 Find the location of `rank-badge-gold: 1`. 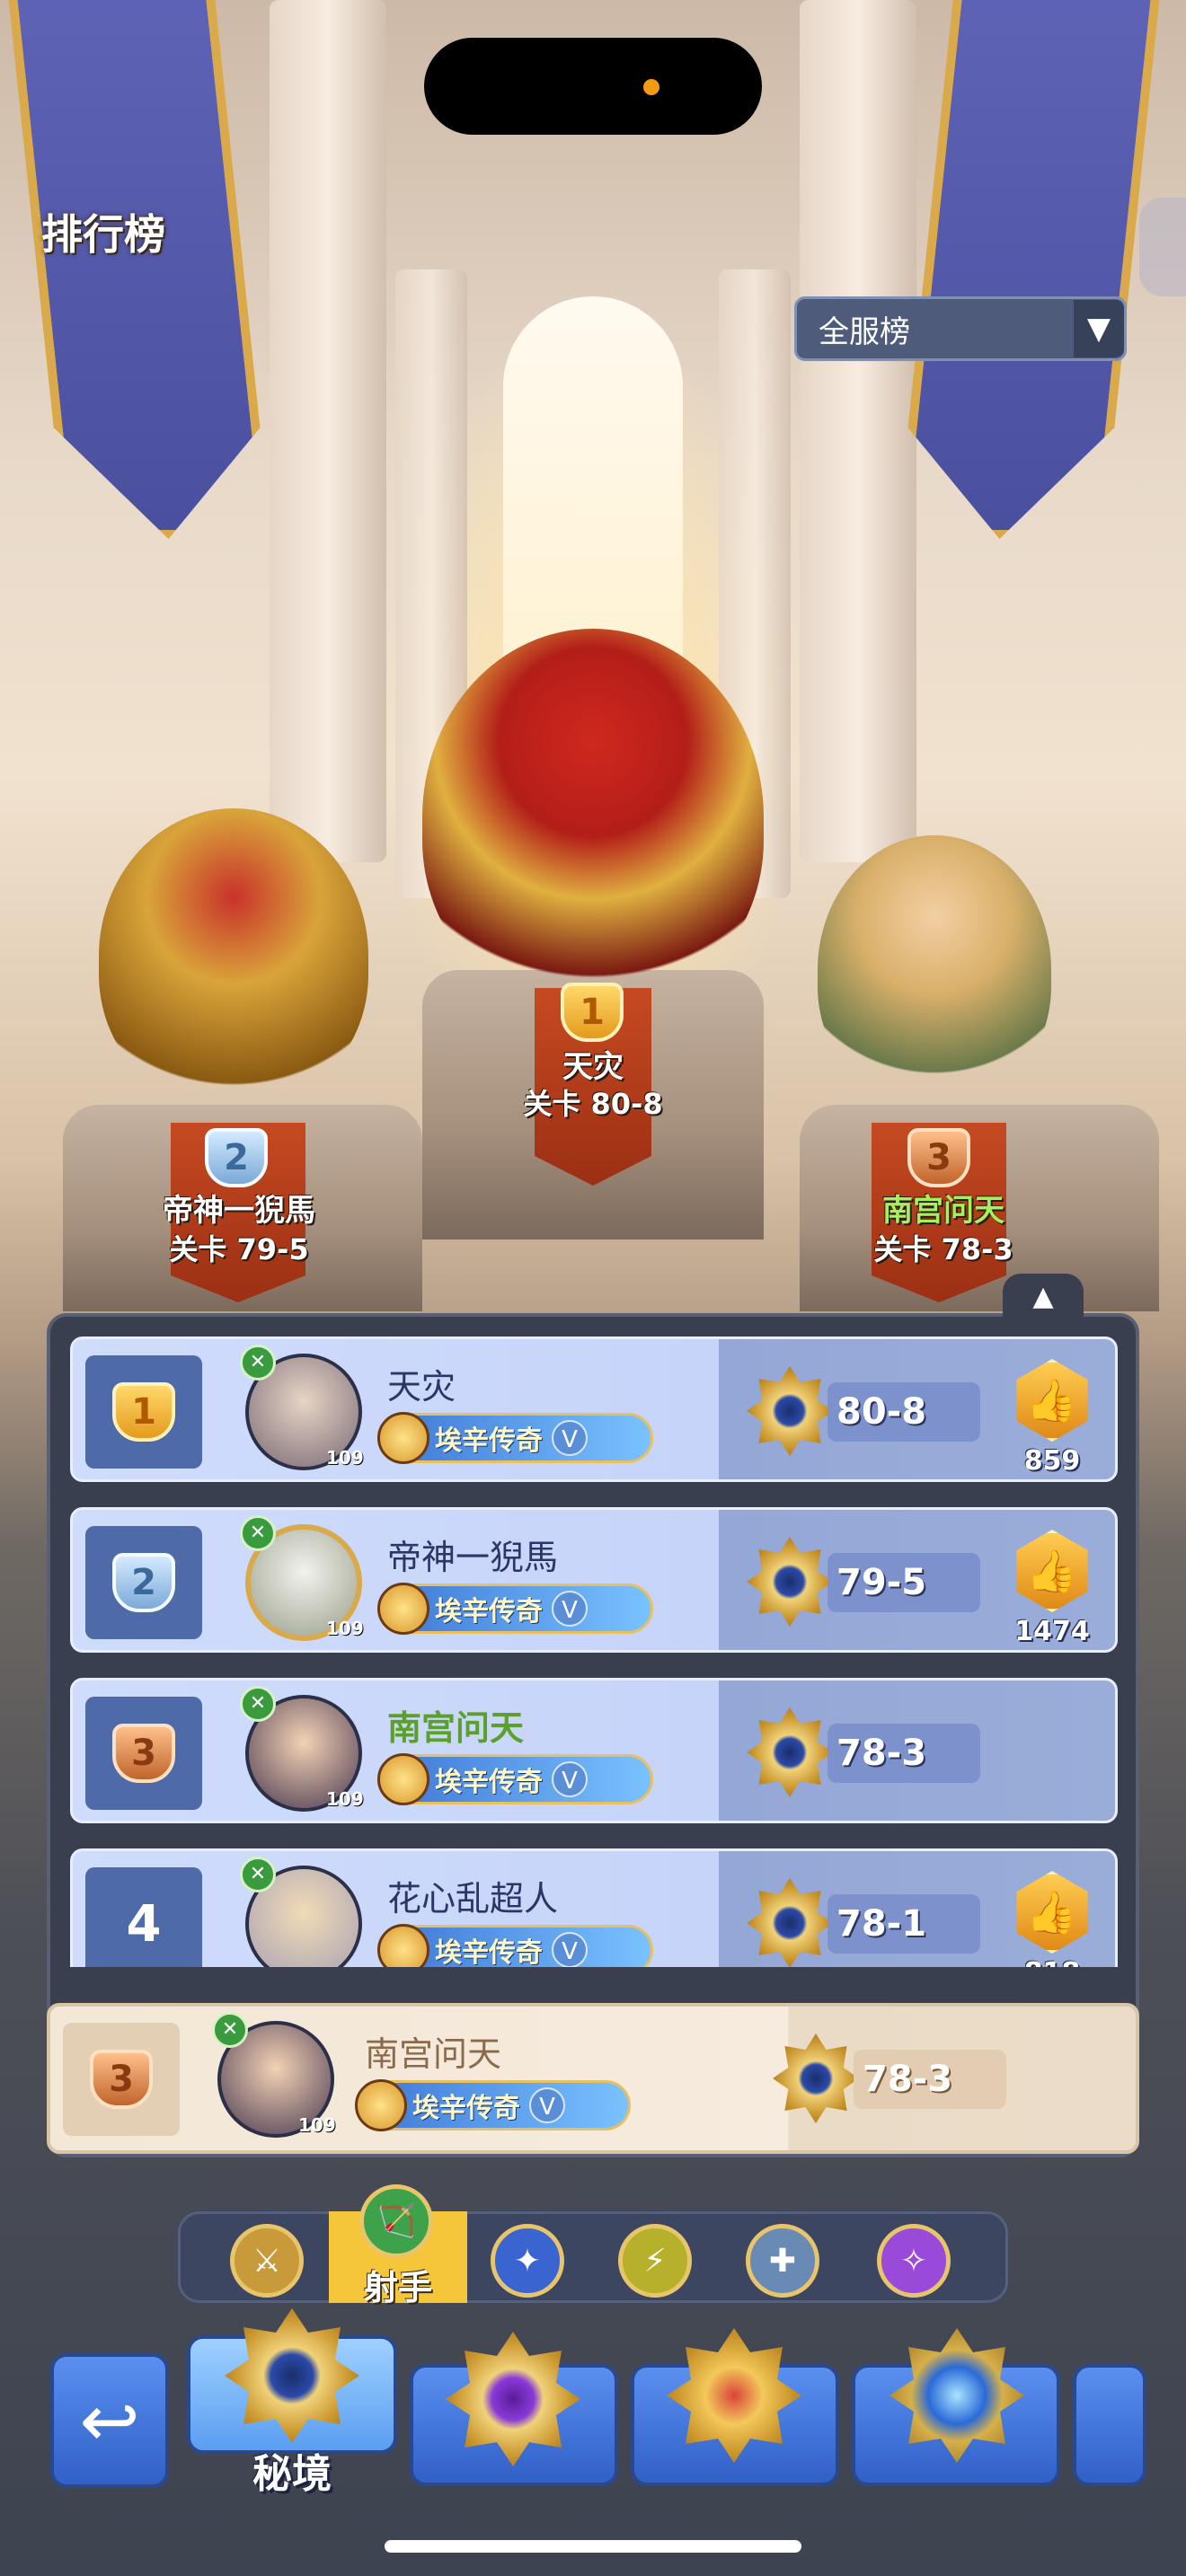

rank-badge-gold: 1 is located at coordinates (143, 1412).